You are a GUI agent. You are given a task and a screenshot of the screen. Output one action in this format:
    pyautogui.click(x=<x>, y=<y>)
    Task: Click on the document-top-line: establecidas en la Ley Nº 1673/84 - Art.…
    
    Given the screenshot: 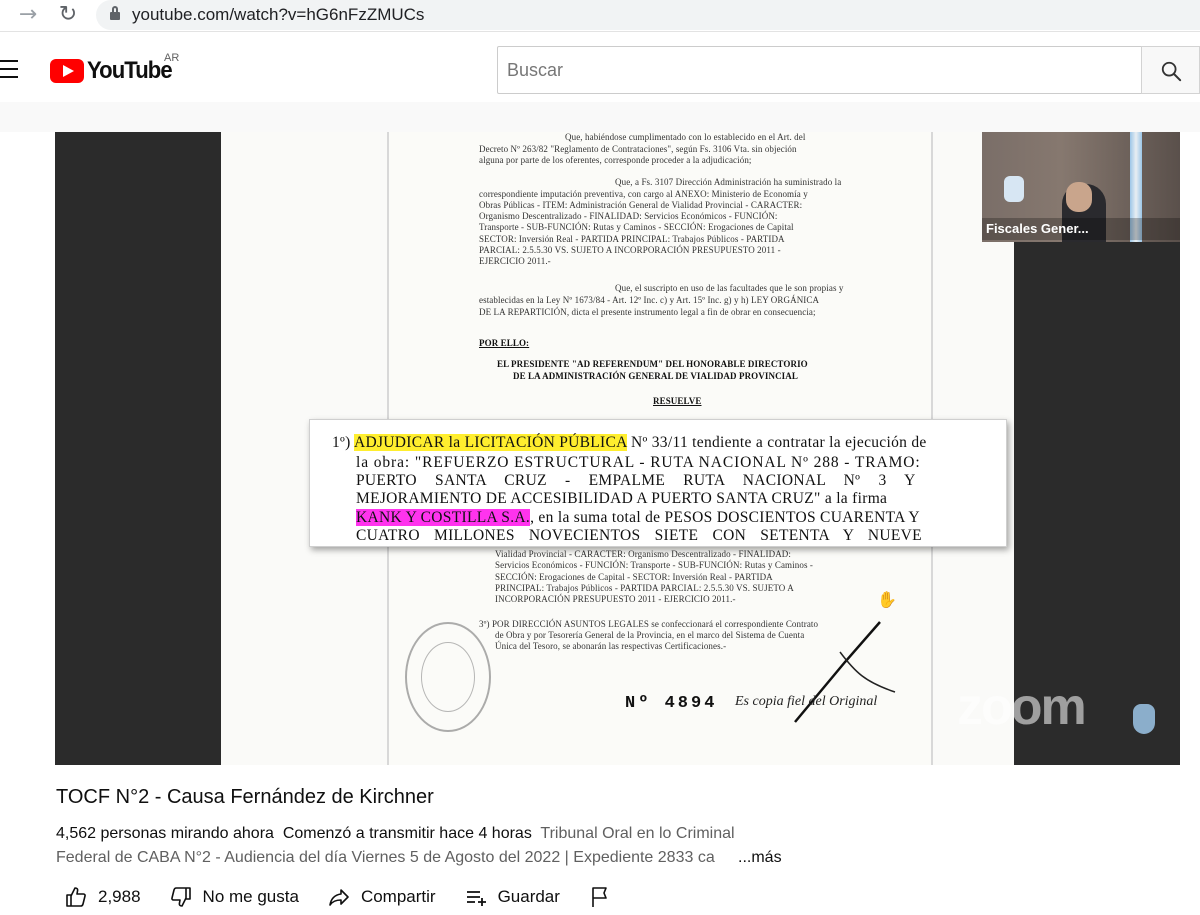 What is the action you would take?
    pyautogui.click(x=649, y=300)
    